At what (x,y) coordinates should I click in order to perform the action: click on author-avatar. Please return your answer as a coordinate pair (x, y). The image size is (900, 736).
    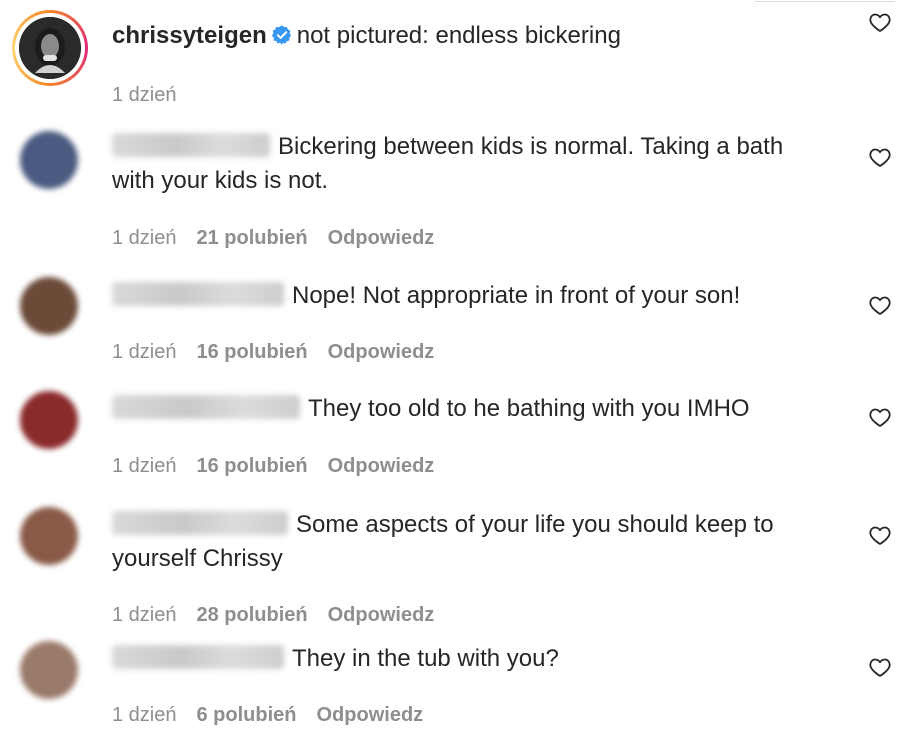
    Looking at the image, I should click on (50, 48).